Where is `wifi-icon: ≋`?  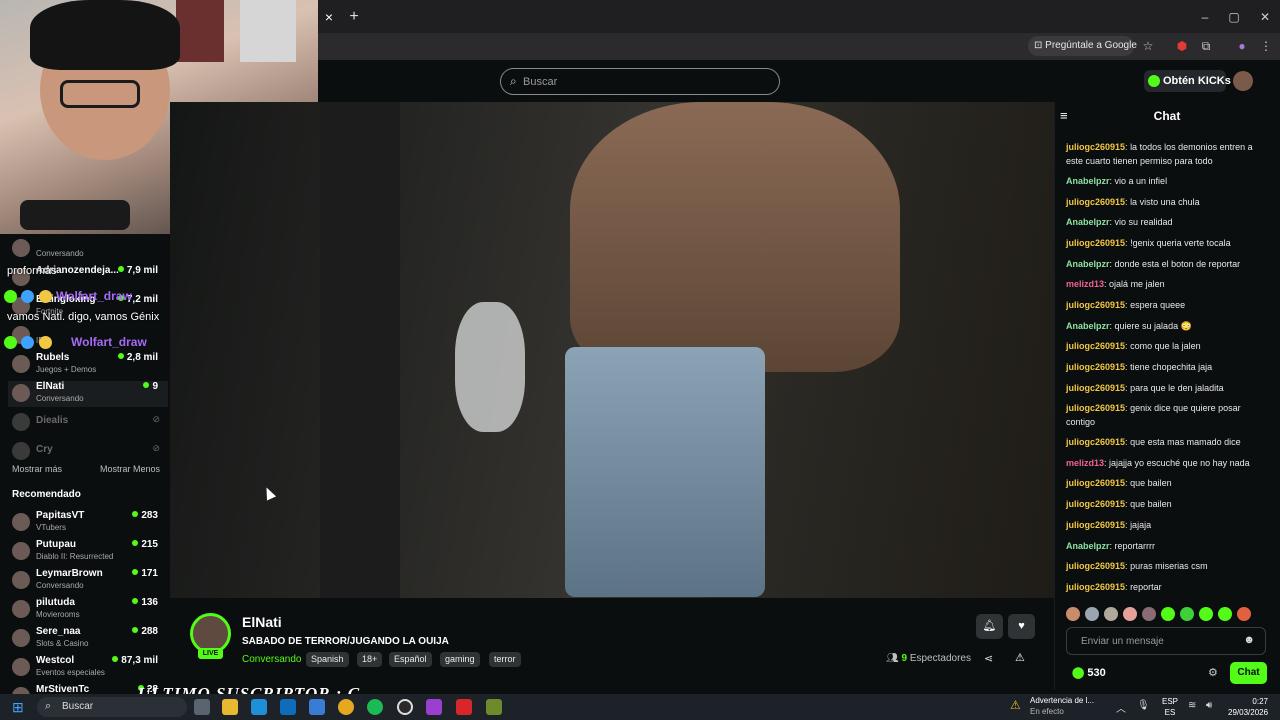 wifi-icon: ≋ is located at coordinates (1192, 705).